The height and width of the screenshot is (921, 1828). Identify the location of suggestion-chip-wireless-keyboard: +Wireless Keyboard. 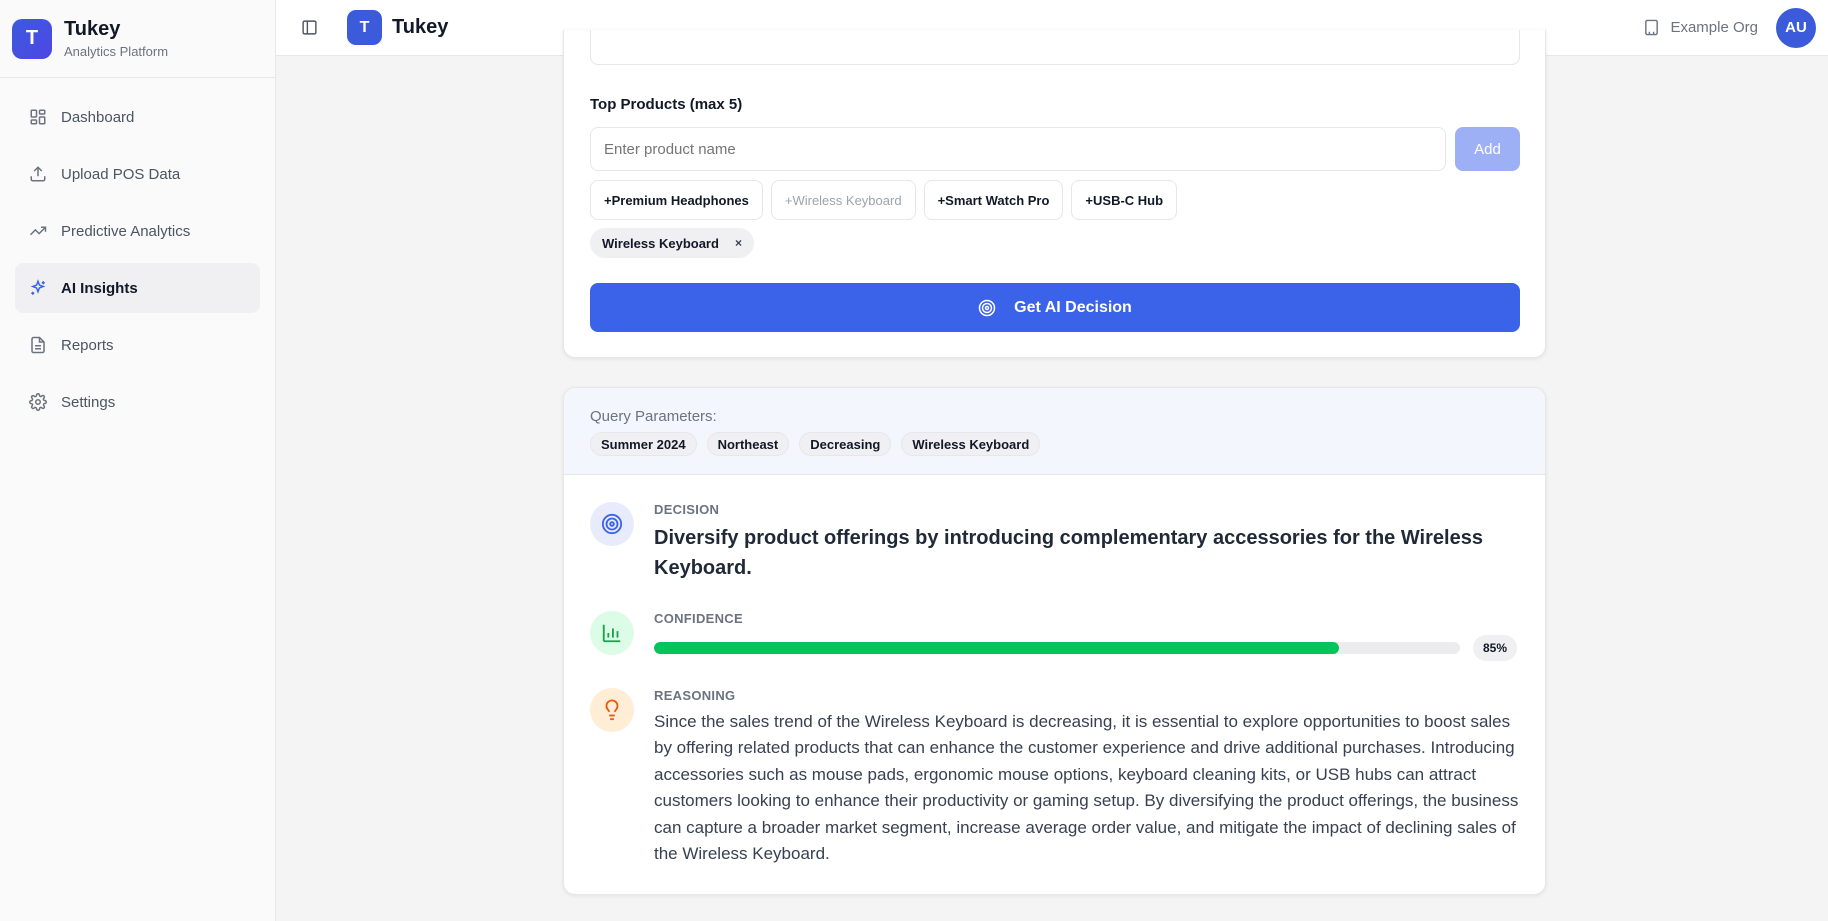
(843, 200).